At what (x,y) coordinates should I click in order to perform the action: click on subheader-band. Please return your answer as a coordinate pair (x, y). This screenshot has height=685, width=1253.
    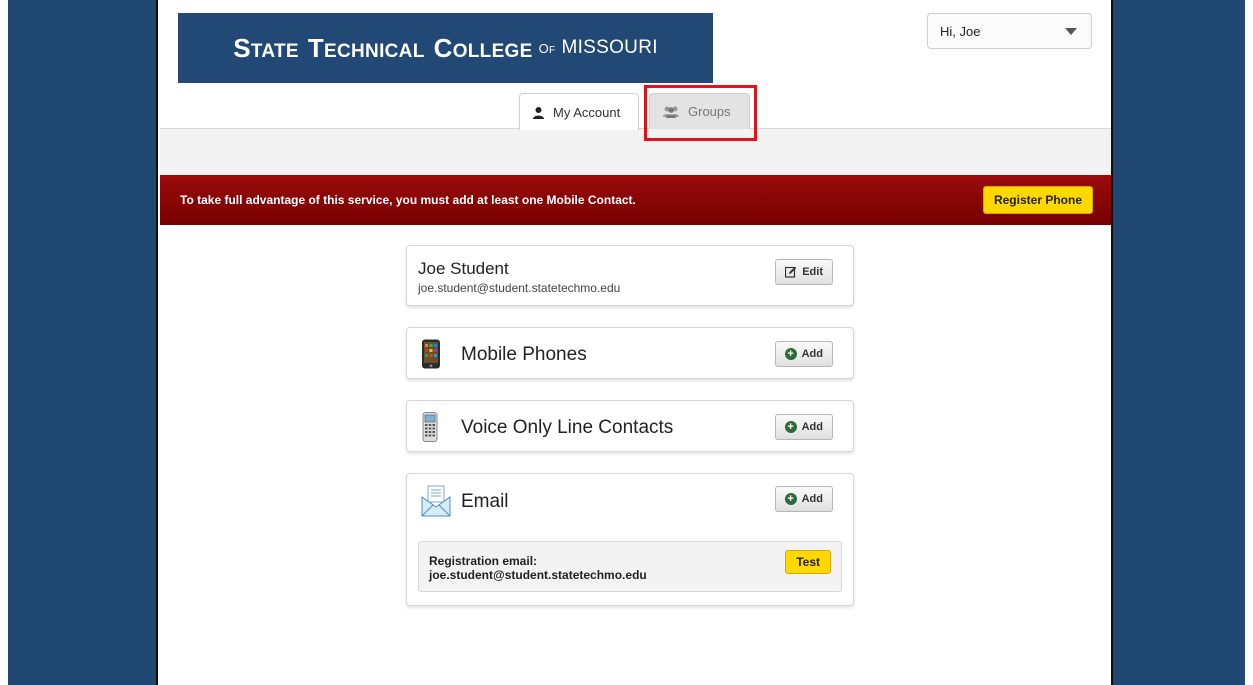
    Looking at the image, I should click on (635, 152).